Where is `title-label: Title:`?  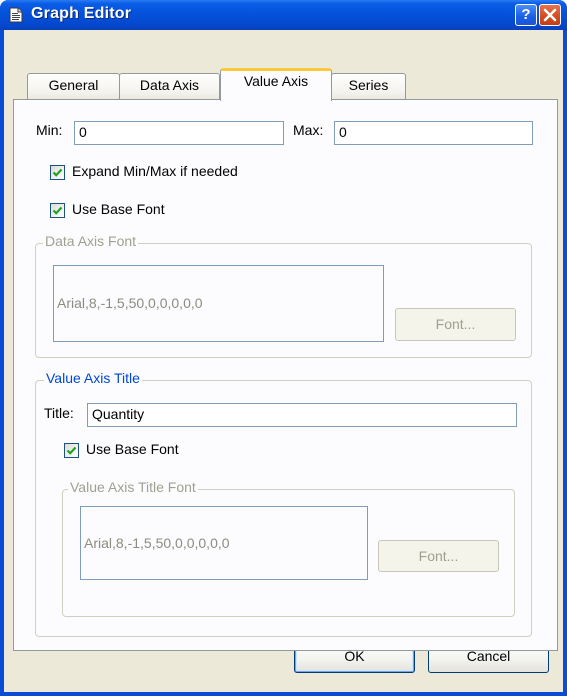 title-label: Title: is located at coordinates (59, 413).